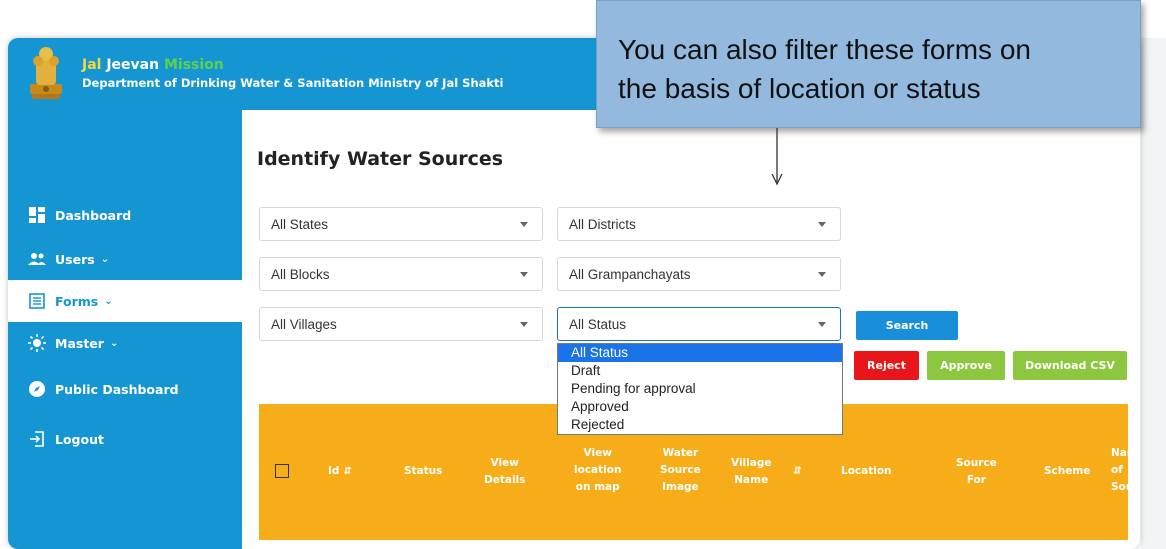 Image resolution: width=1166 pixels, height=549 pixels. What do you see at coordinates (37, 439) in the screenshot?
I see `logout-icon` at bounding box center [37, 439].